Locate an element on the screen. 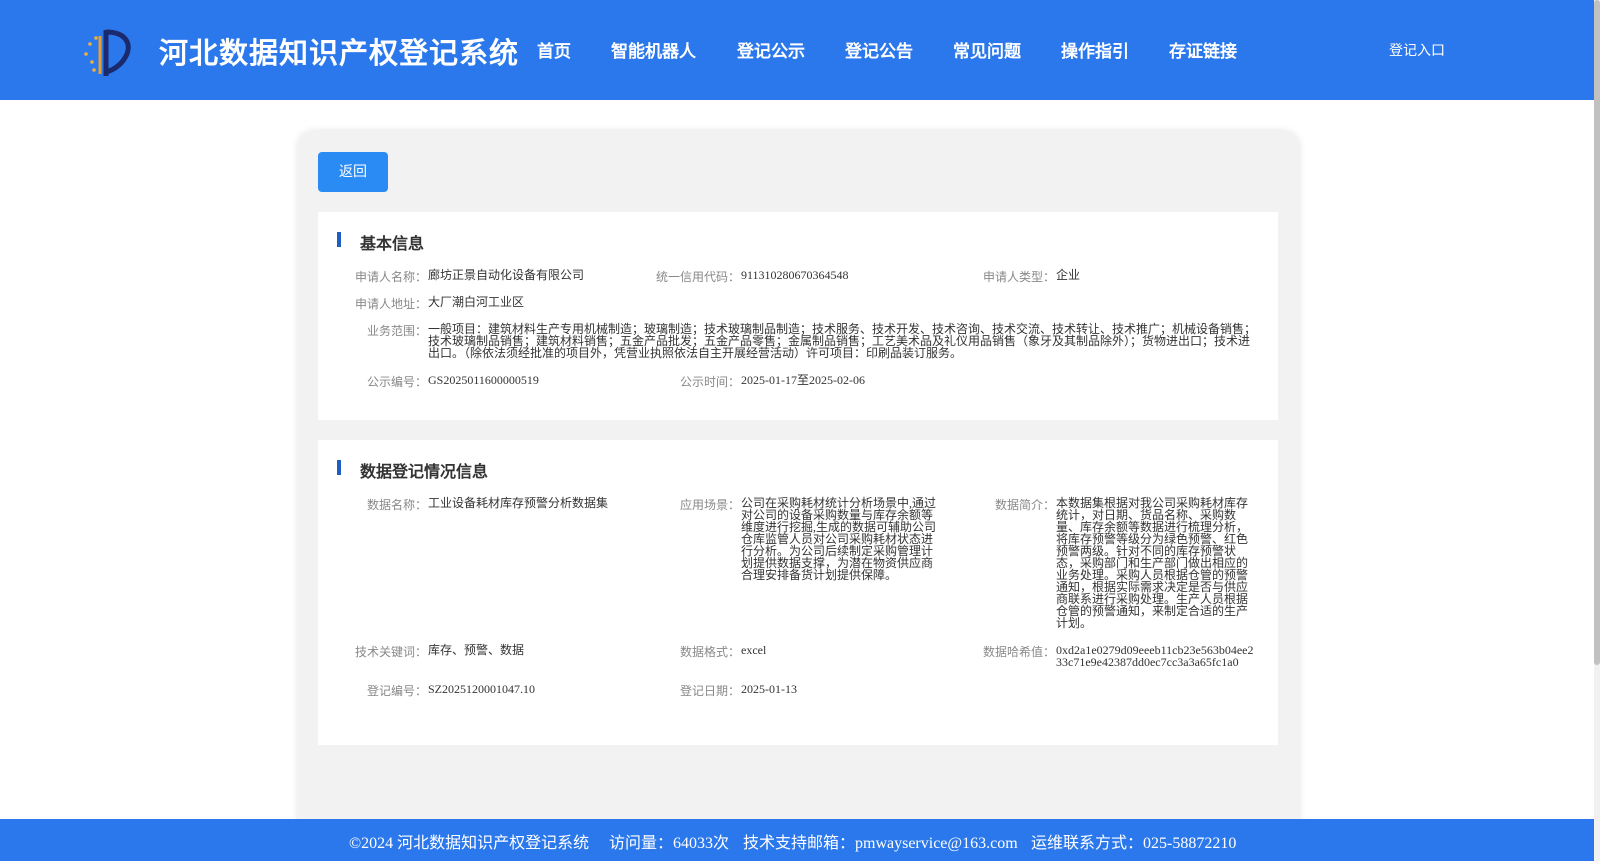 The height and width of the screenshot is (861, 1600). notice-time-value: 2025-01-17至2025-02-06 is located at coordinates (803, 380).